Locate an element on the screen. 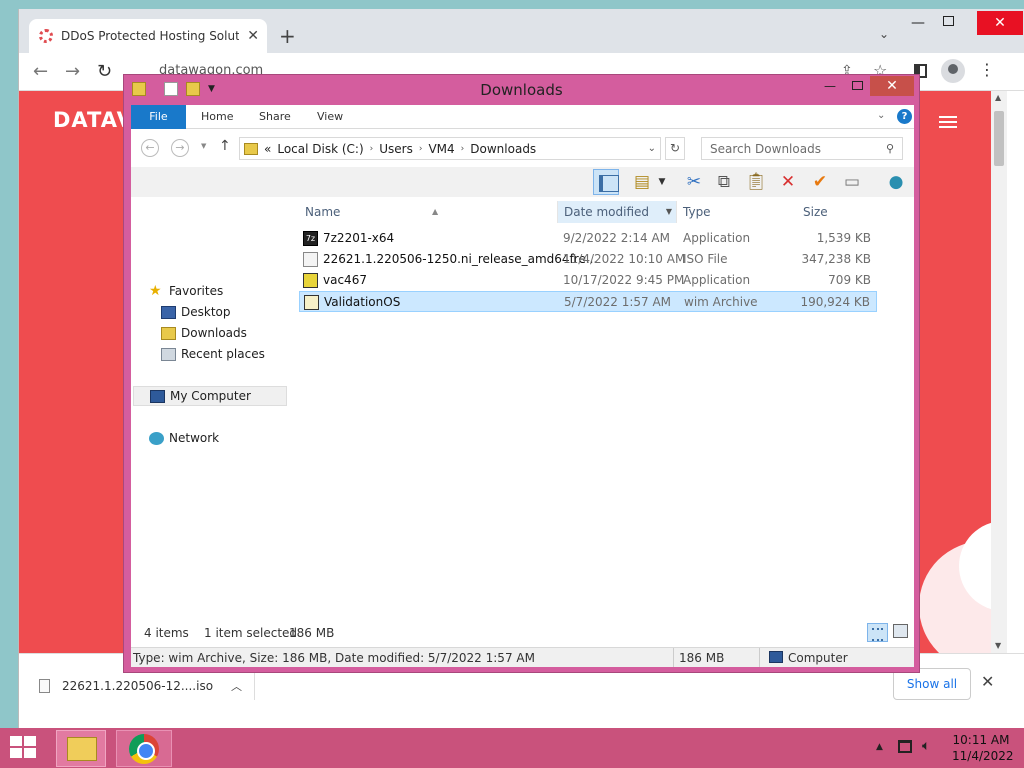 The image size is (1024, 768). tab-search-chevron-icon: ⌄ is located at coordinates (884, 34).